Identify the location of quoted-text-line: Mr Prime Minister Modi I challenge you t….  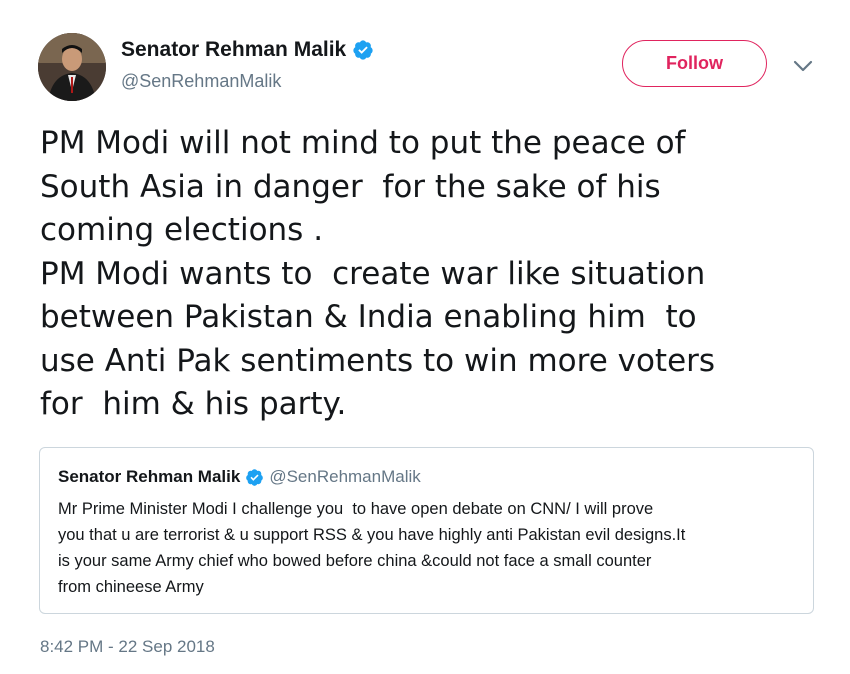
(356, 509).